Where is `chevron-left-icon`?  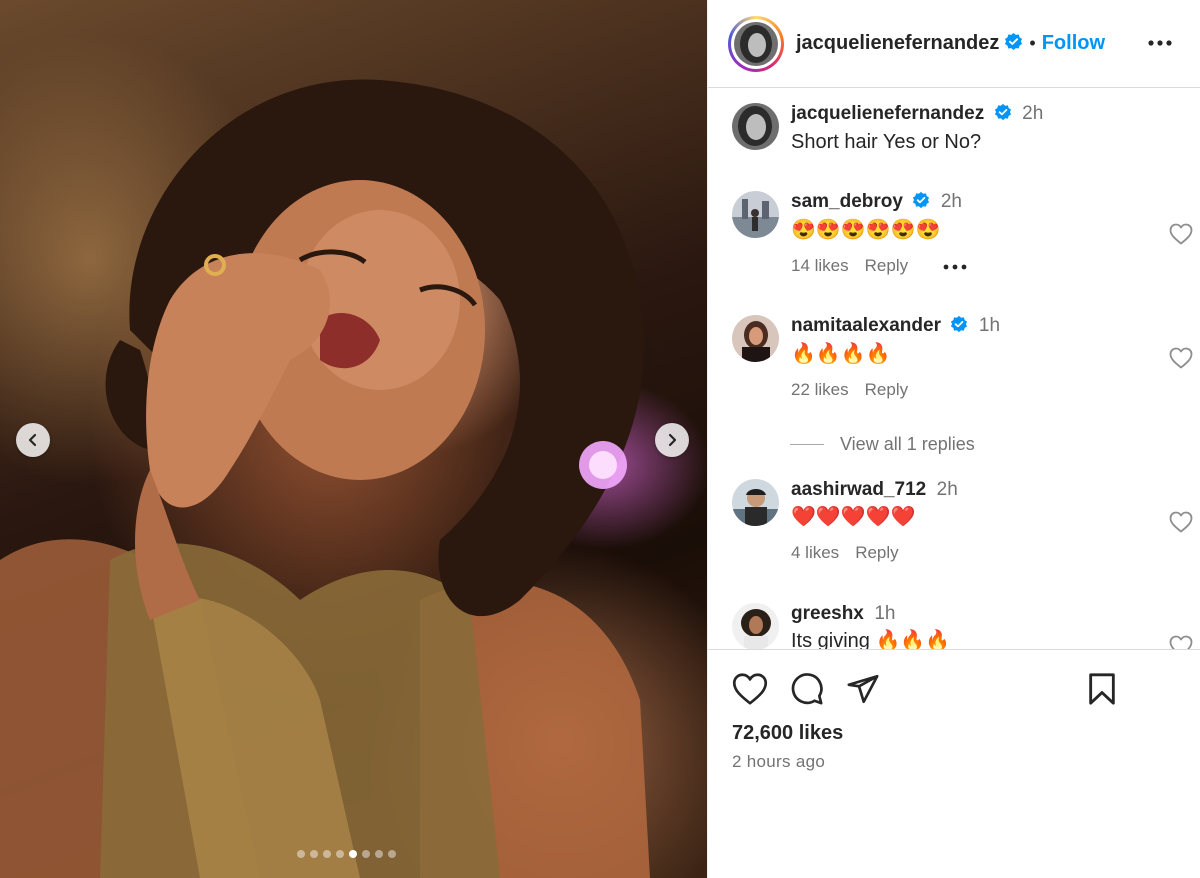 chevron-left-icon is located at coordinates (32, 440).